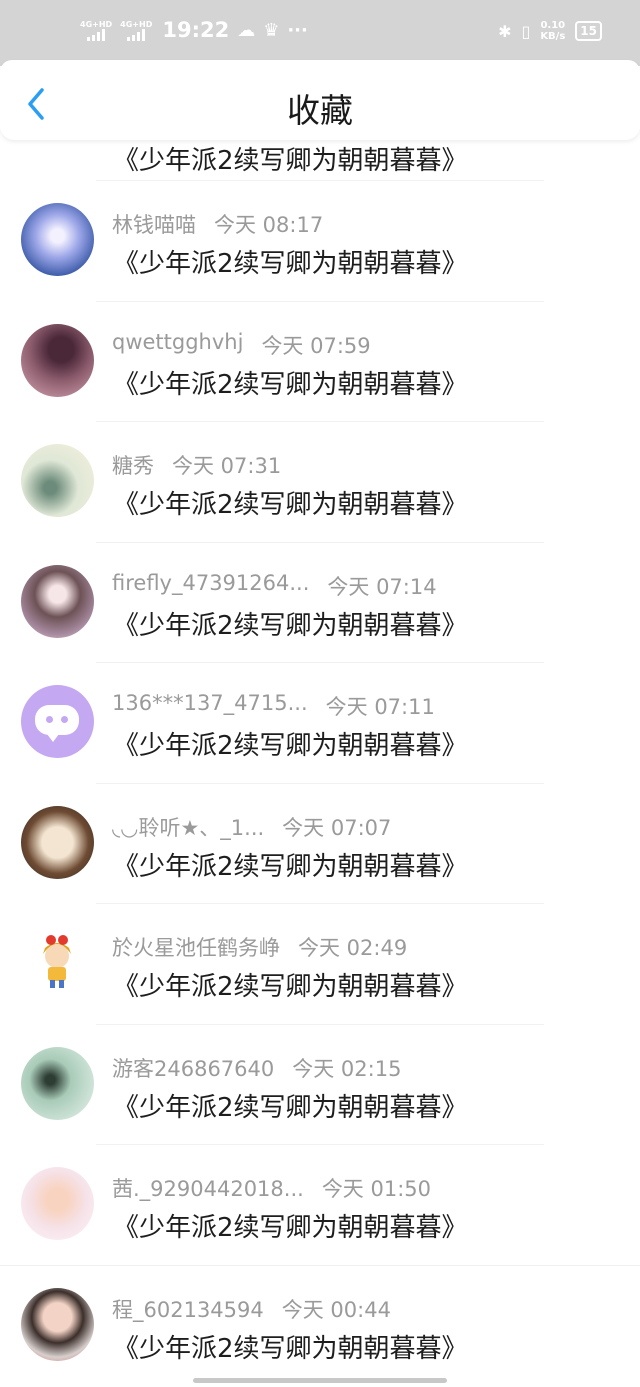  I want to click on author-name: 游客246867640, so click(193, 1068).